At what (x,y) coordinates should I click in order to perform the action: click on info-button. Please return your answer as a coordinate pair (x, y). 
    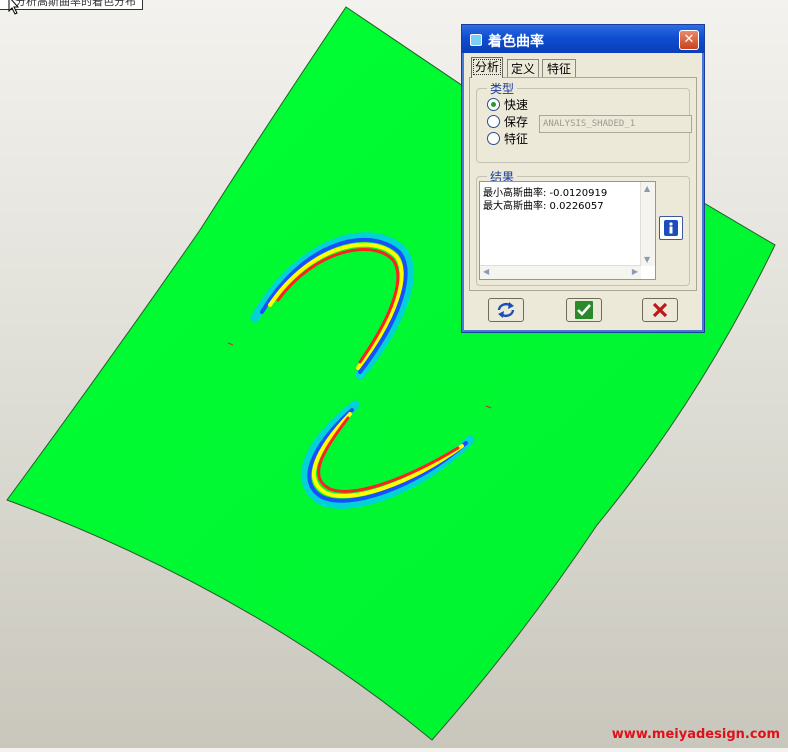
    Looking at the image, I should click on (671, 228).